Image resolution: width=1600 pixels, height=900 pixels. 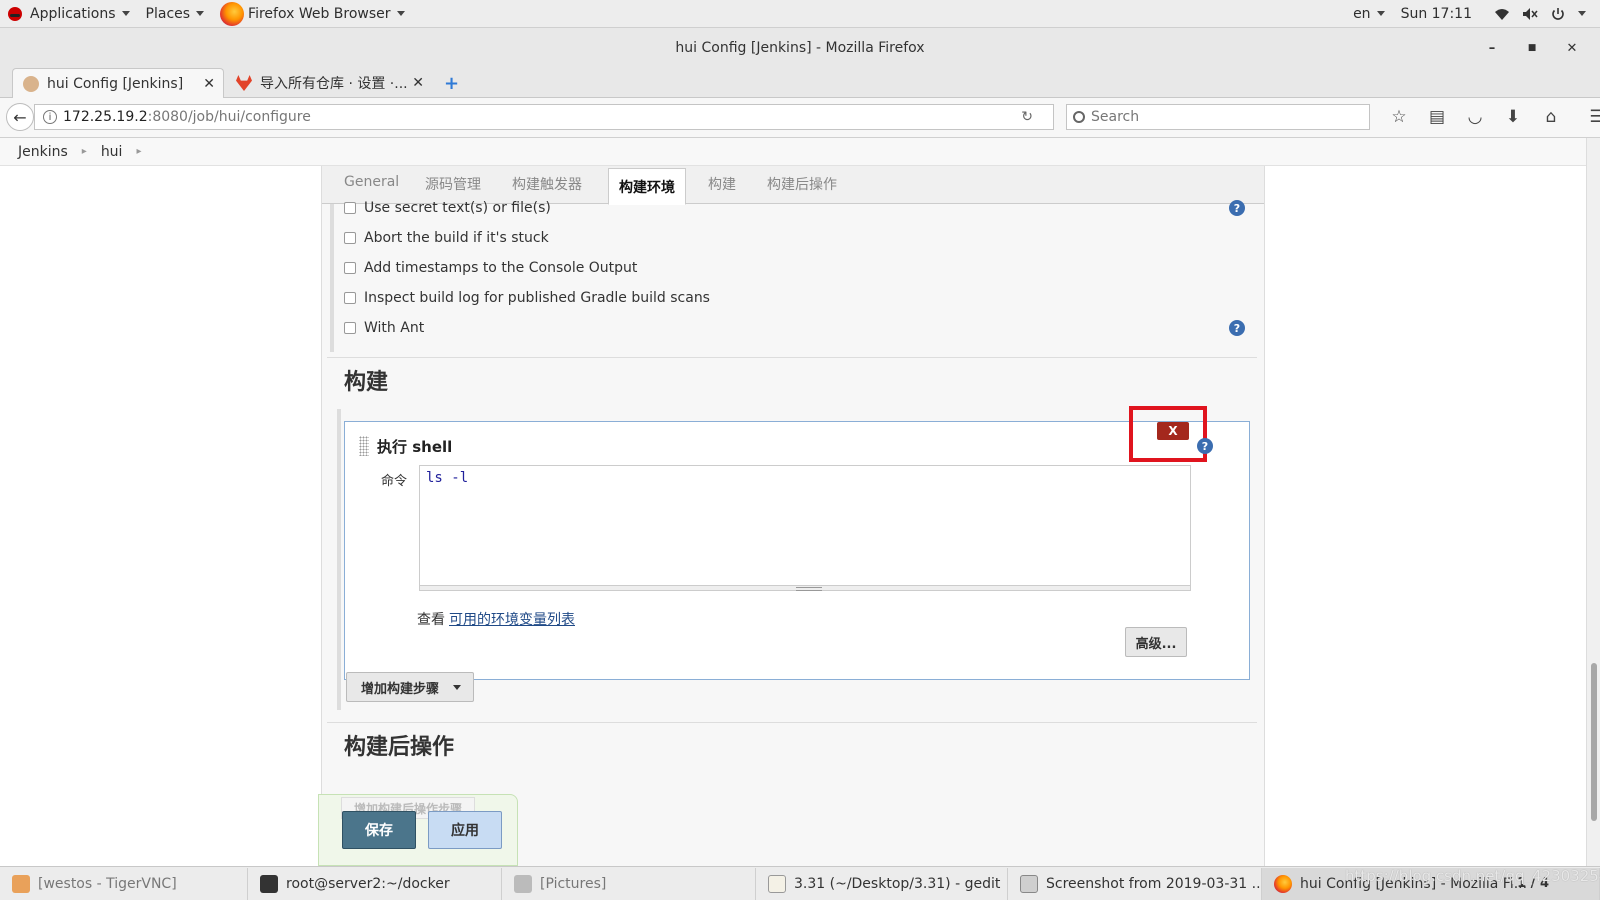 I want to click on taskbar-item-pictures: [Pictures], so click(x=629, y=883).